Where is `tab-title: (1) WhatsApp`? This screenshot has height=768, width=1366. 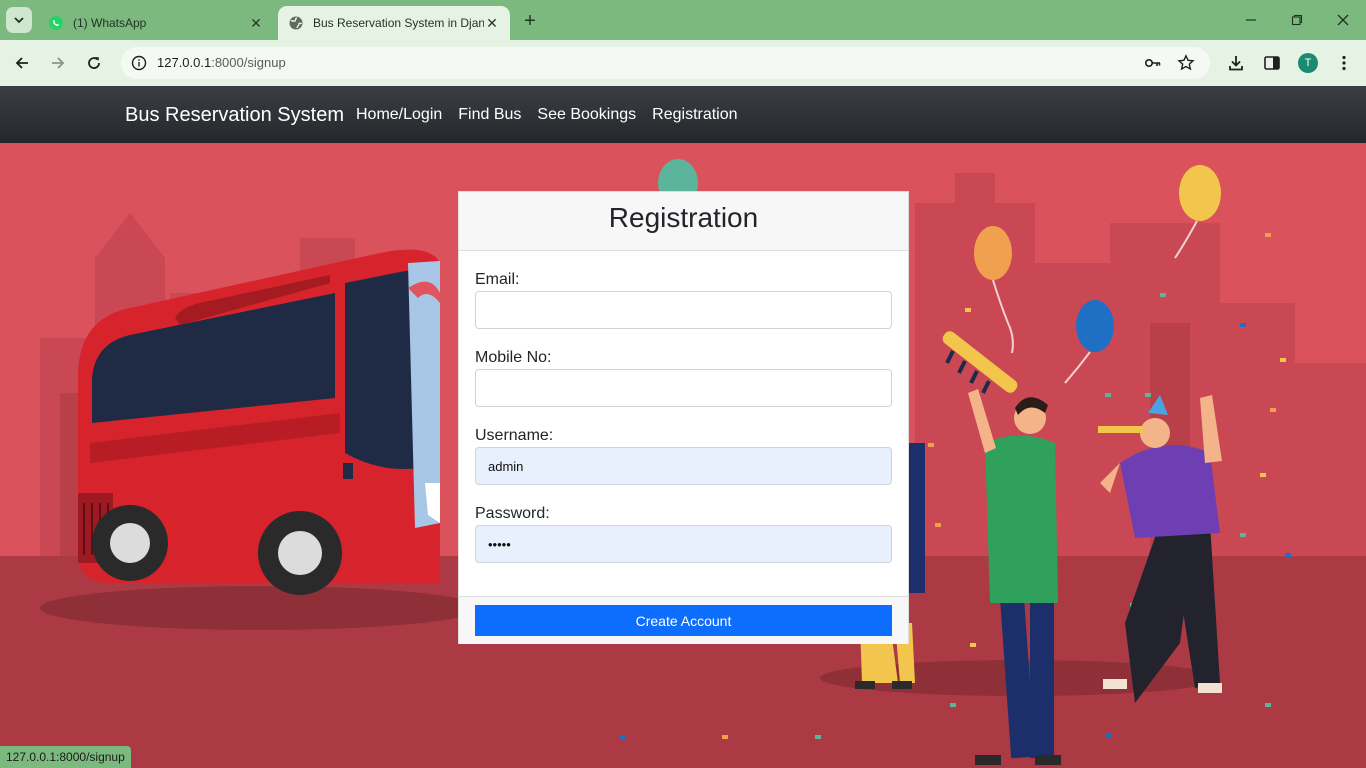
tab-title: (1) WhatsApp is located at coordinates (110, 23).